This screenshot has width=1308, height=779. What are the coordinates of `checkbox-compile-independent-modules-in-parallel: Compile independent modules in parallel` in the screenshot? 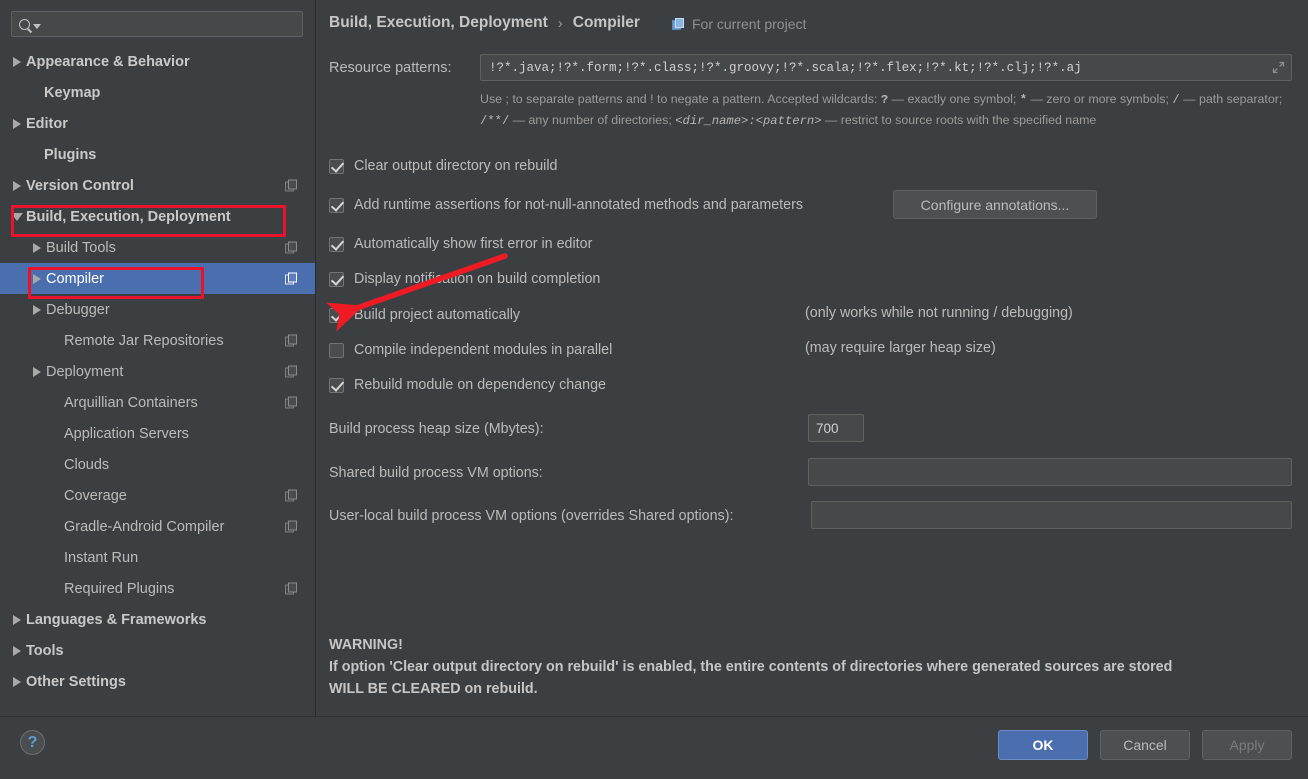 It's located at (470, 350).